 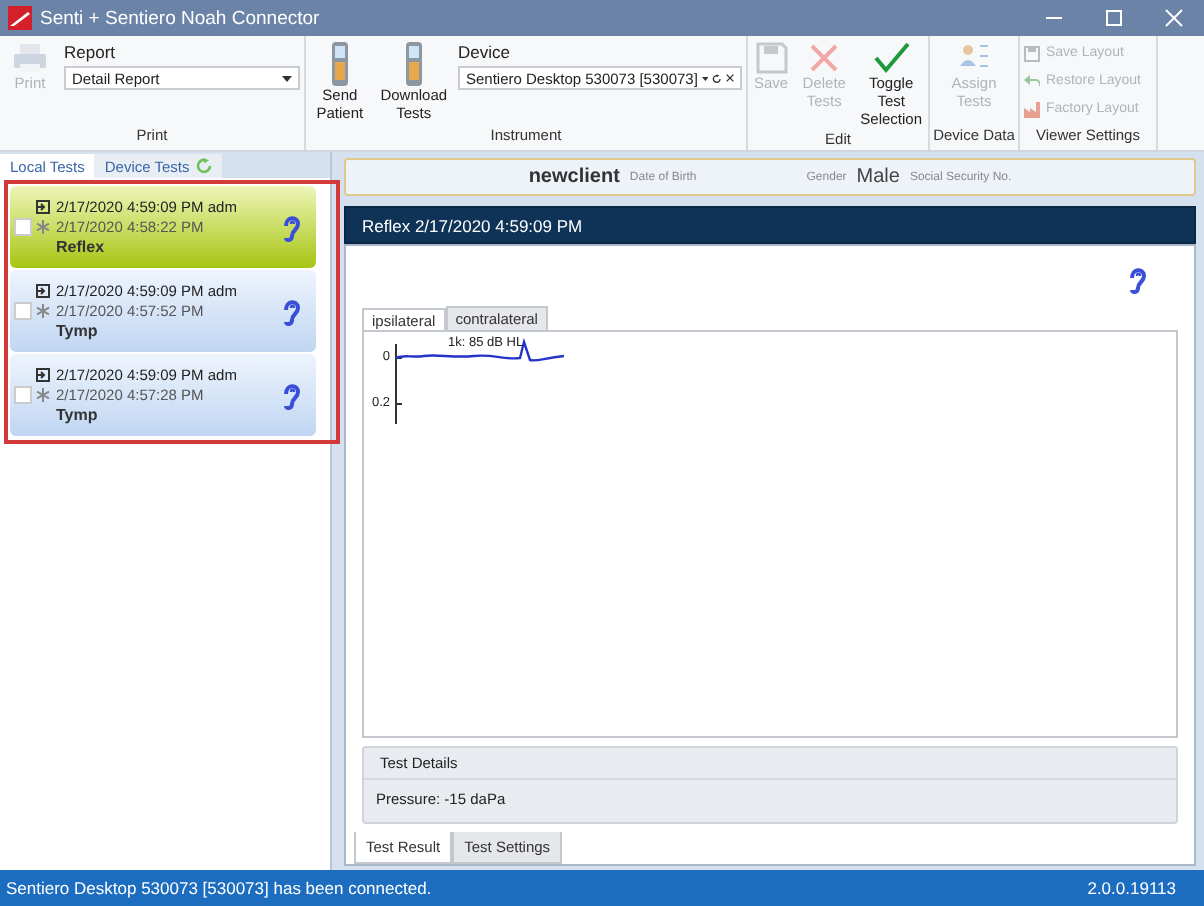 What do you see at coordinates (399, 384) in the screenshot?
I see `axis-line` at bounding box center [399, 384].